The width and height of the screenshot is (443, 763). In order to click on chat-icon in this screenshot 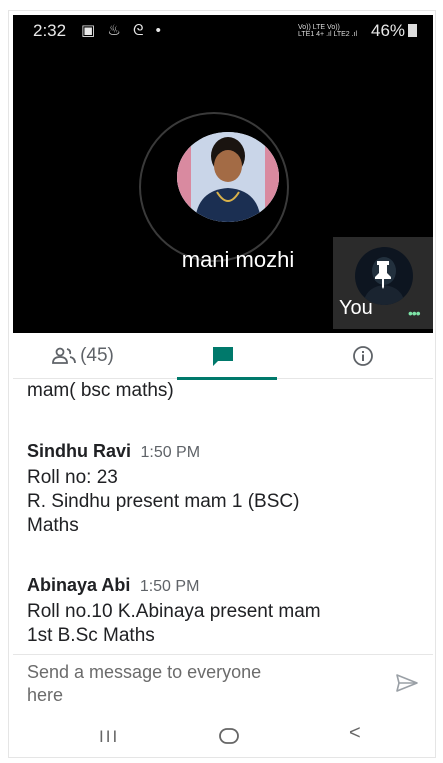, I will do `click(223, 356)`.